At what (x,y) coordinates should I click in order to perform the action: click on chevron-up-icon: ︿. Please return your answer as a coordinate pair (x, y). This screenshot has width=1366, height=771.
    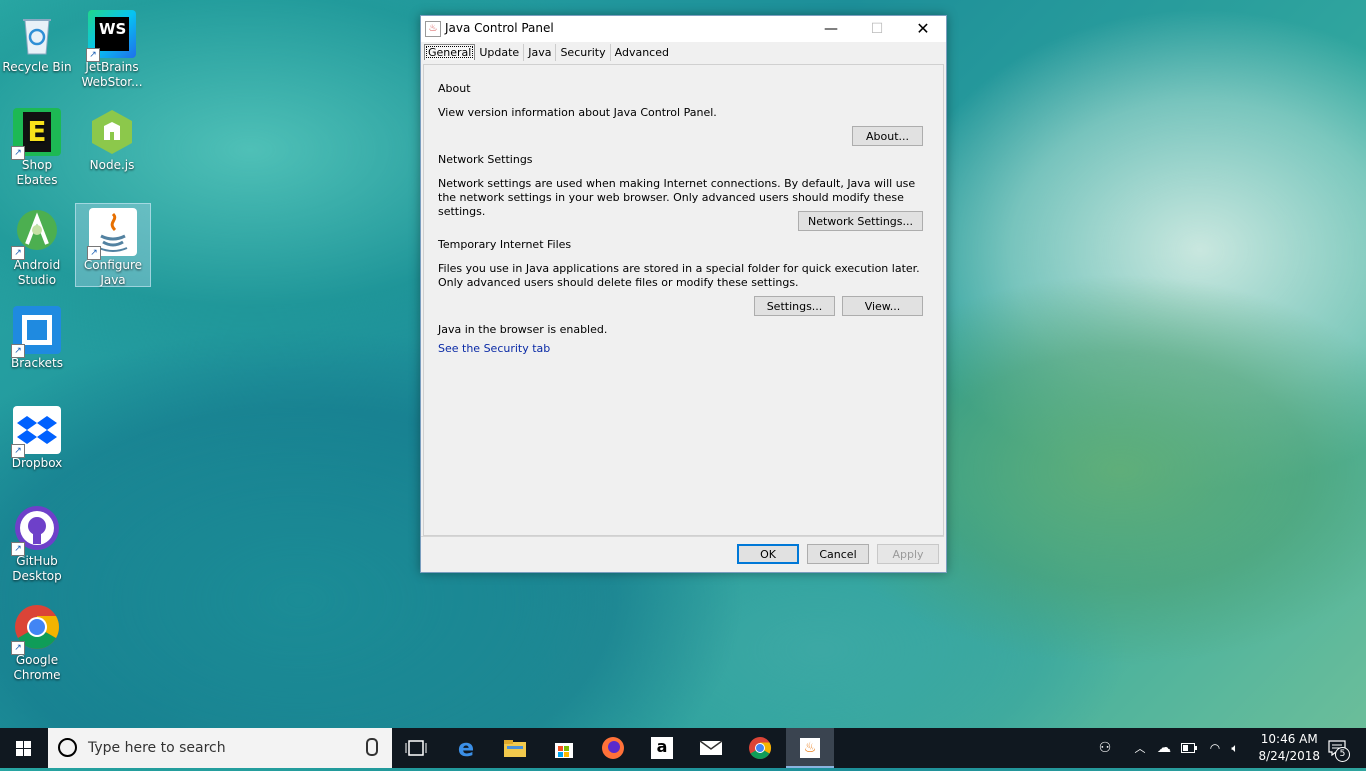
    Looking at the image, I should click on (1140, 748).